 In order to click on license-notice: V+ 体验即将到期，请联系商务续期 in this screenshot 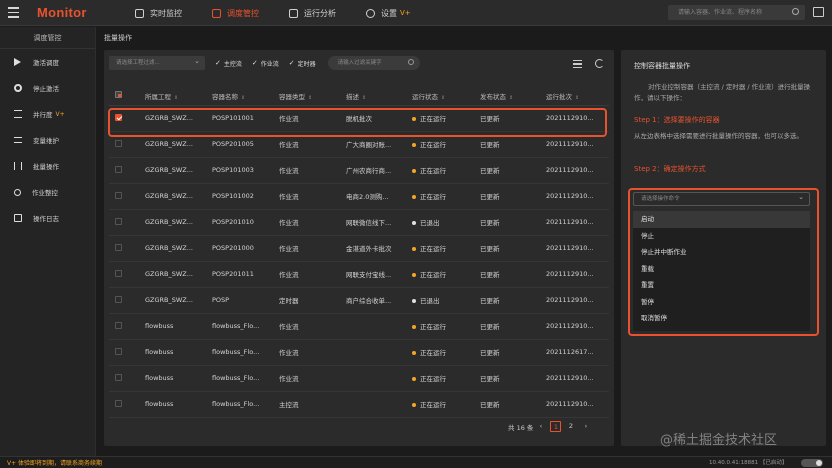, I will do `click(54, 462)`.